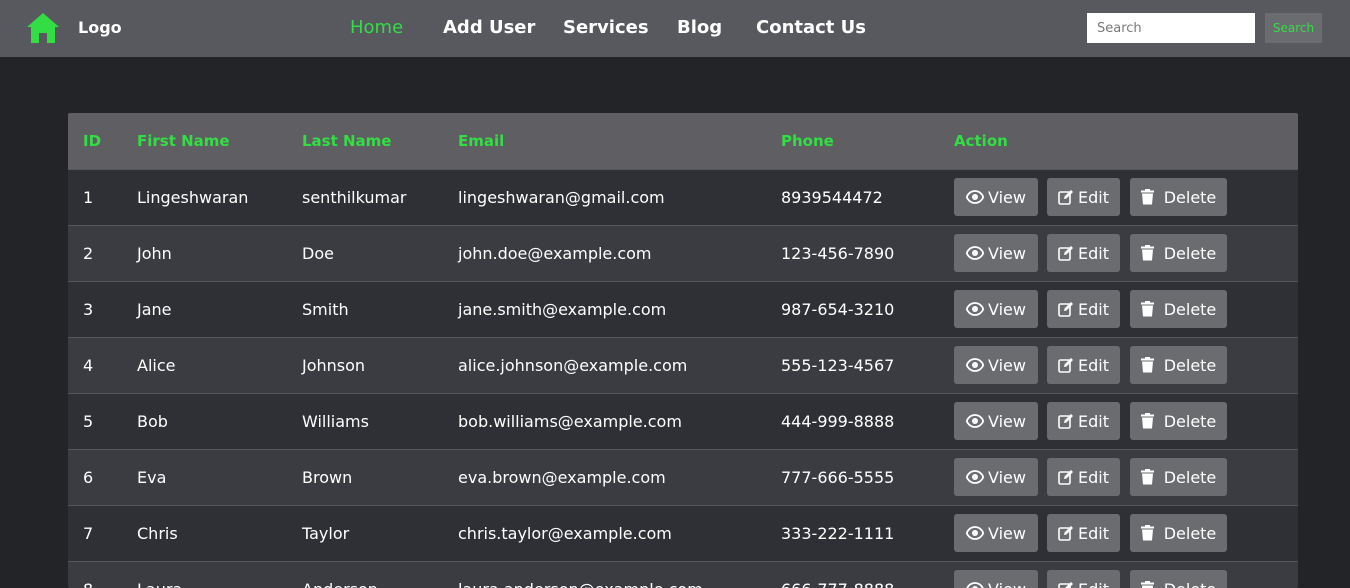  What do you see at coordinates (604, 574) in the screenshot?
I see `cell-email: laura.anderson@example.com` at bounding box center [604, 574].